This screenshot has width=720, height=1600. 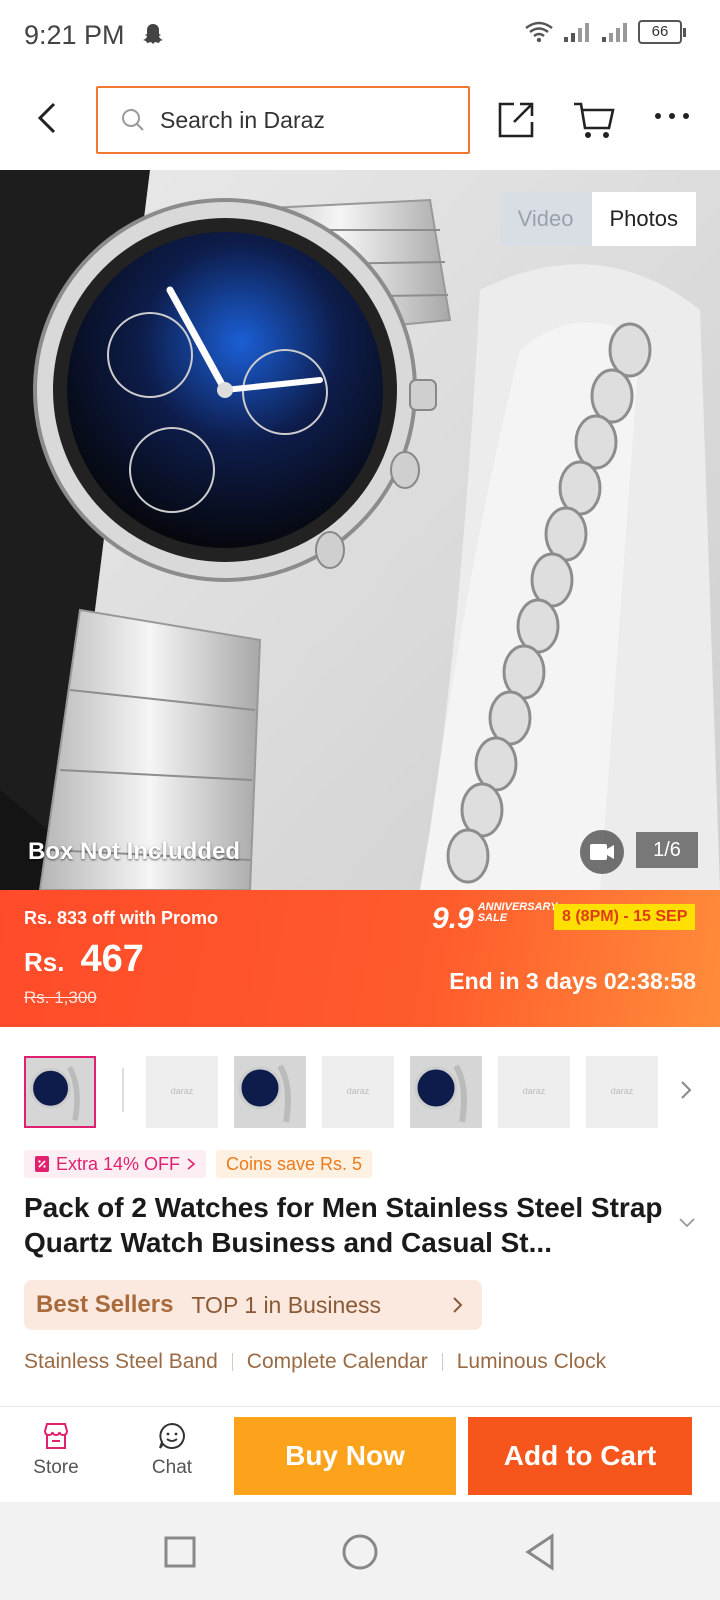 What do you see at coordinates (539, 32) in the screenshot?
I see `wifi-icon` at bounding box center [539, 32].